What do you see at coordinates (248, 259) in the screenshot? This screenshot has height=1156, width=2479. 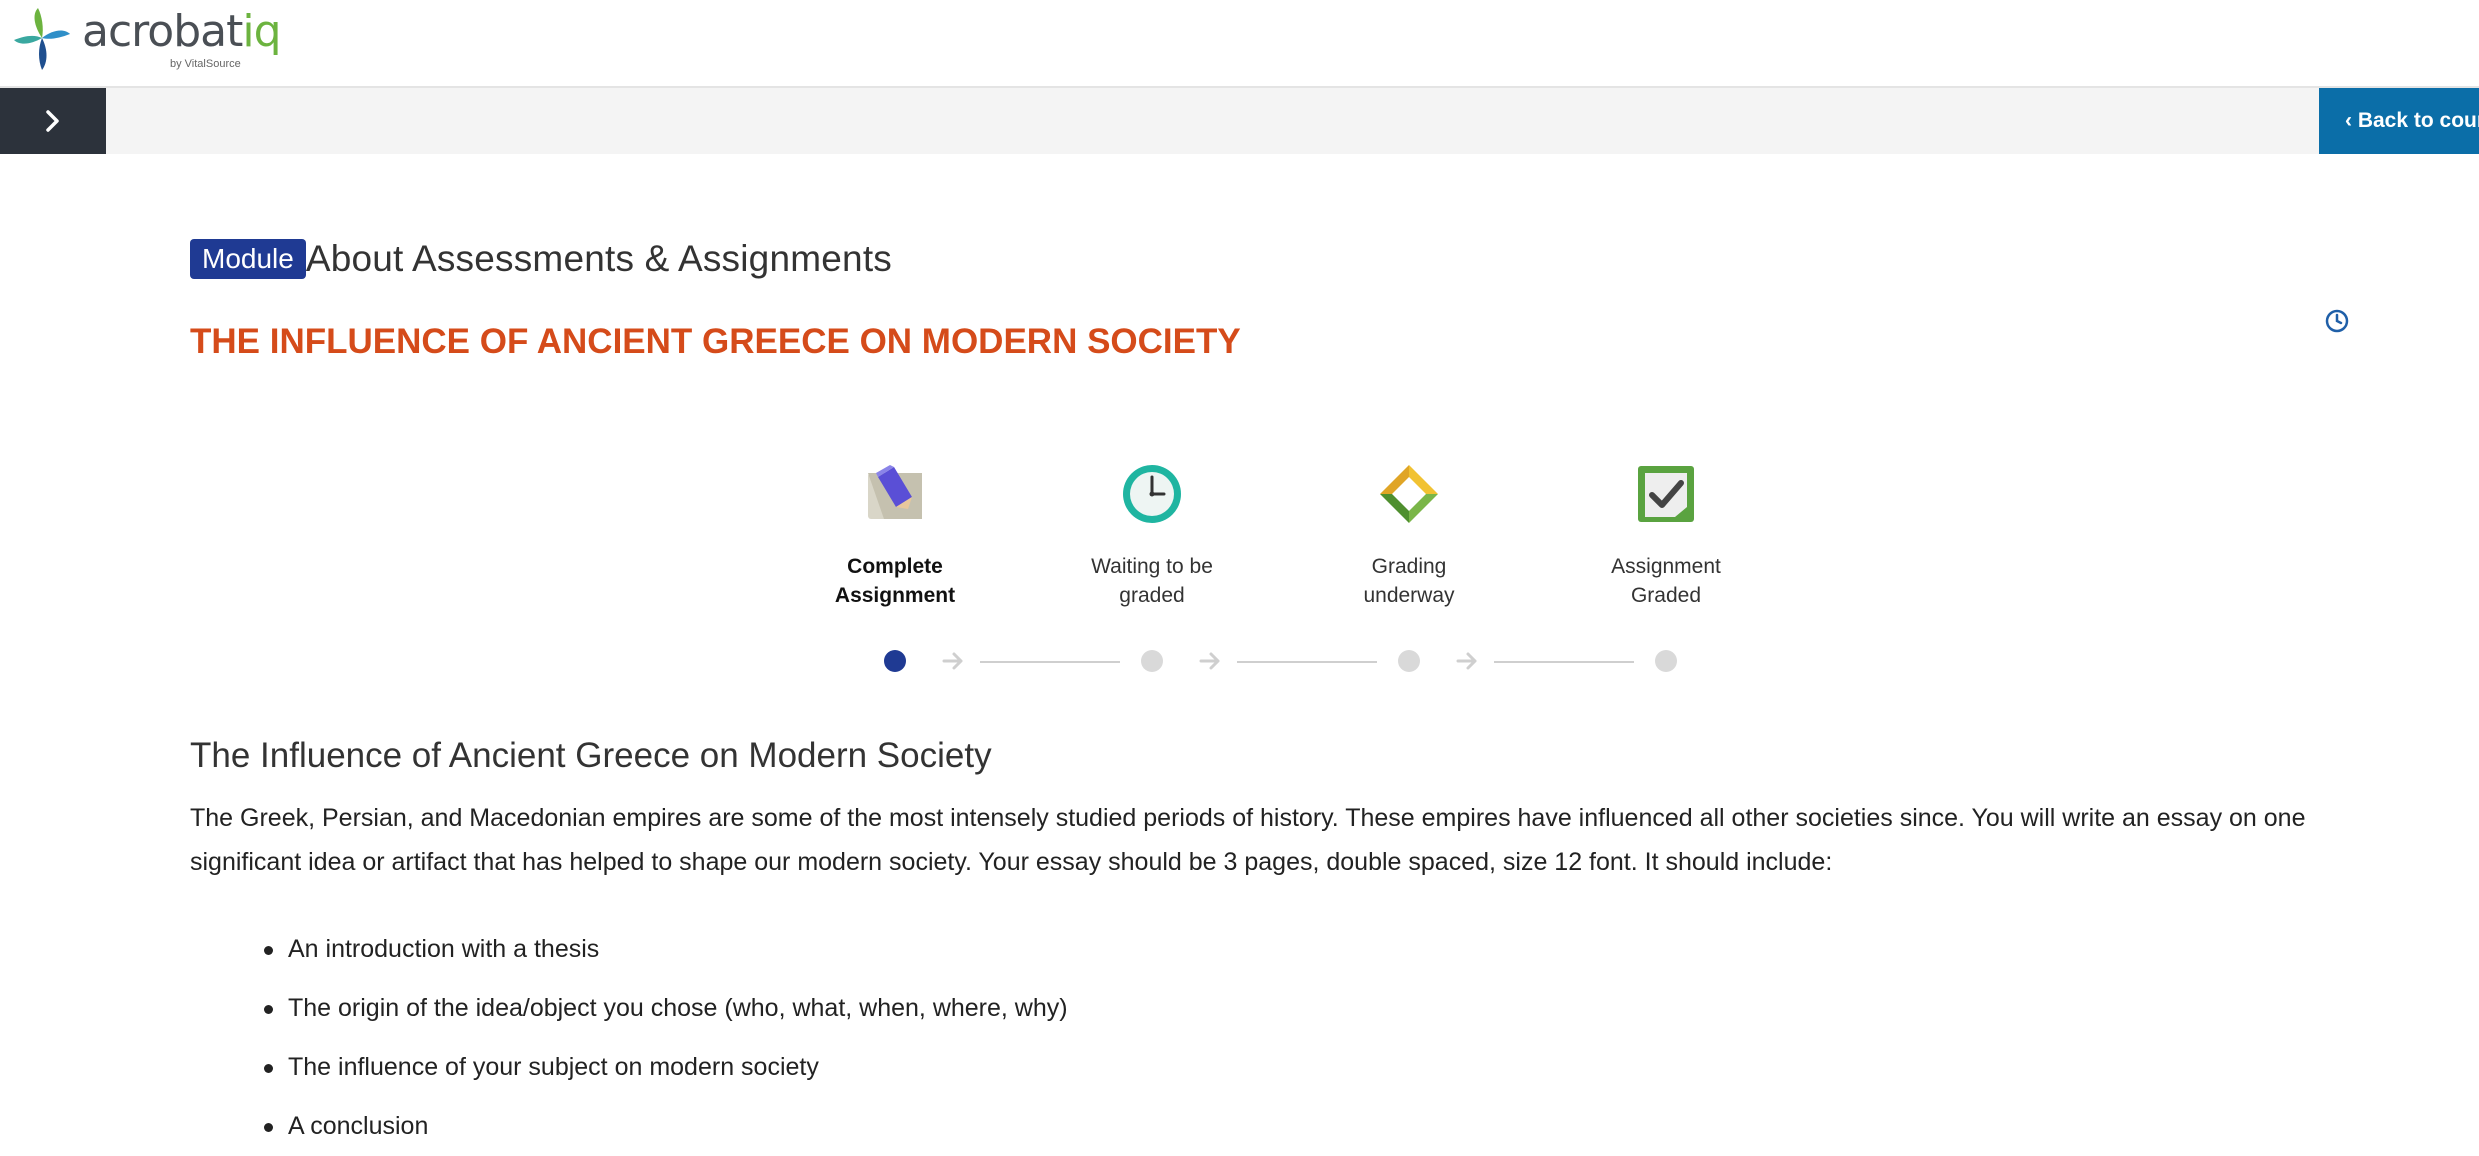 I see `module-badge: Module` at bounding box center [248, 259].